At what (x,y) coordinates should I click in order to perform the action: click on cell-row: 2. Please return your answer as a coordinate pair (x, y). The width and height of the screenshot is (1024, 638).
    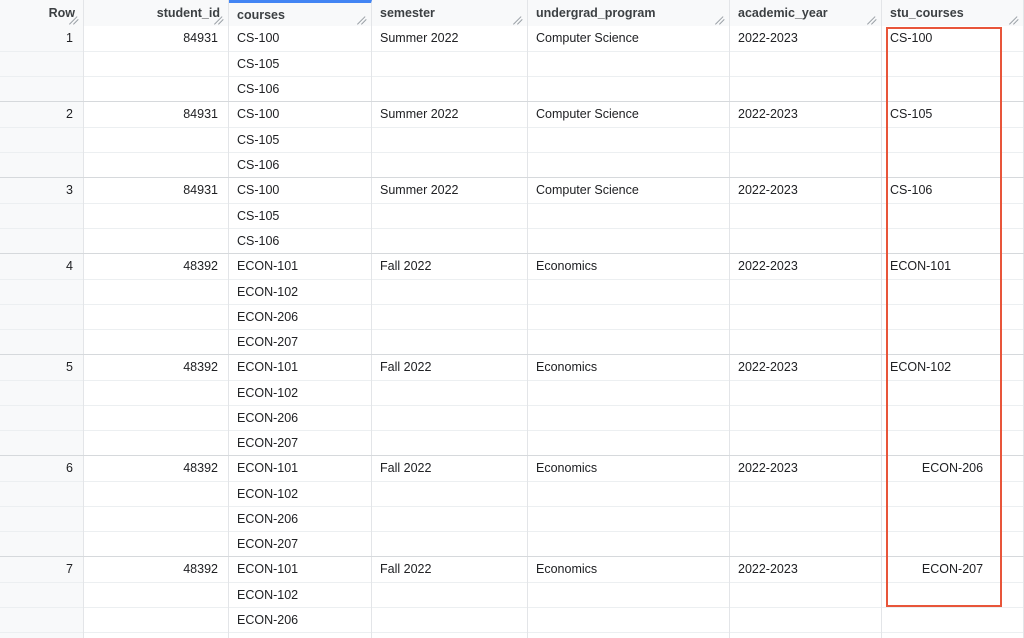
    Looking at the image, I should click on (42, 139).